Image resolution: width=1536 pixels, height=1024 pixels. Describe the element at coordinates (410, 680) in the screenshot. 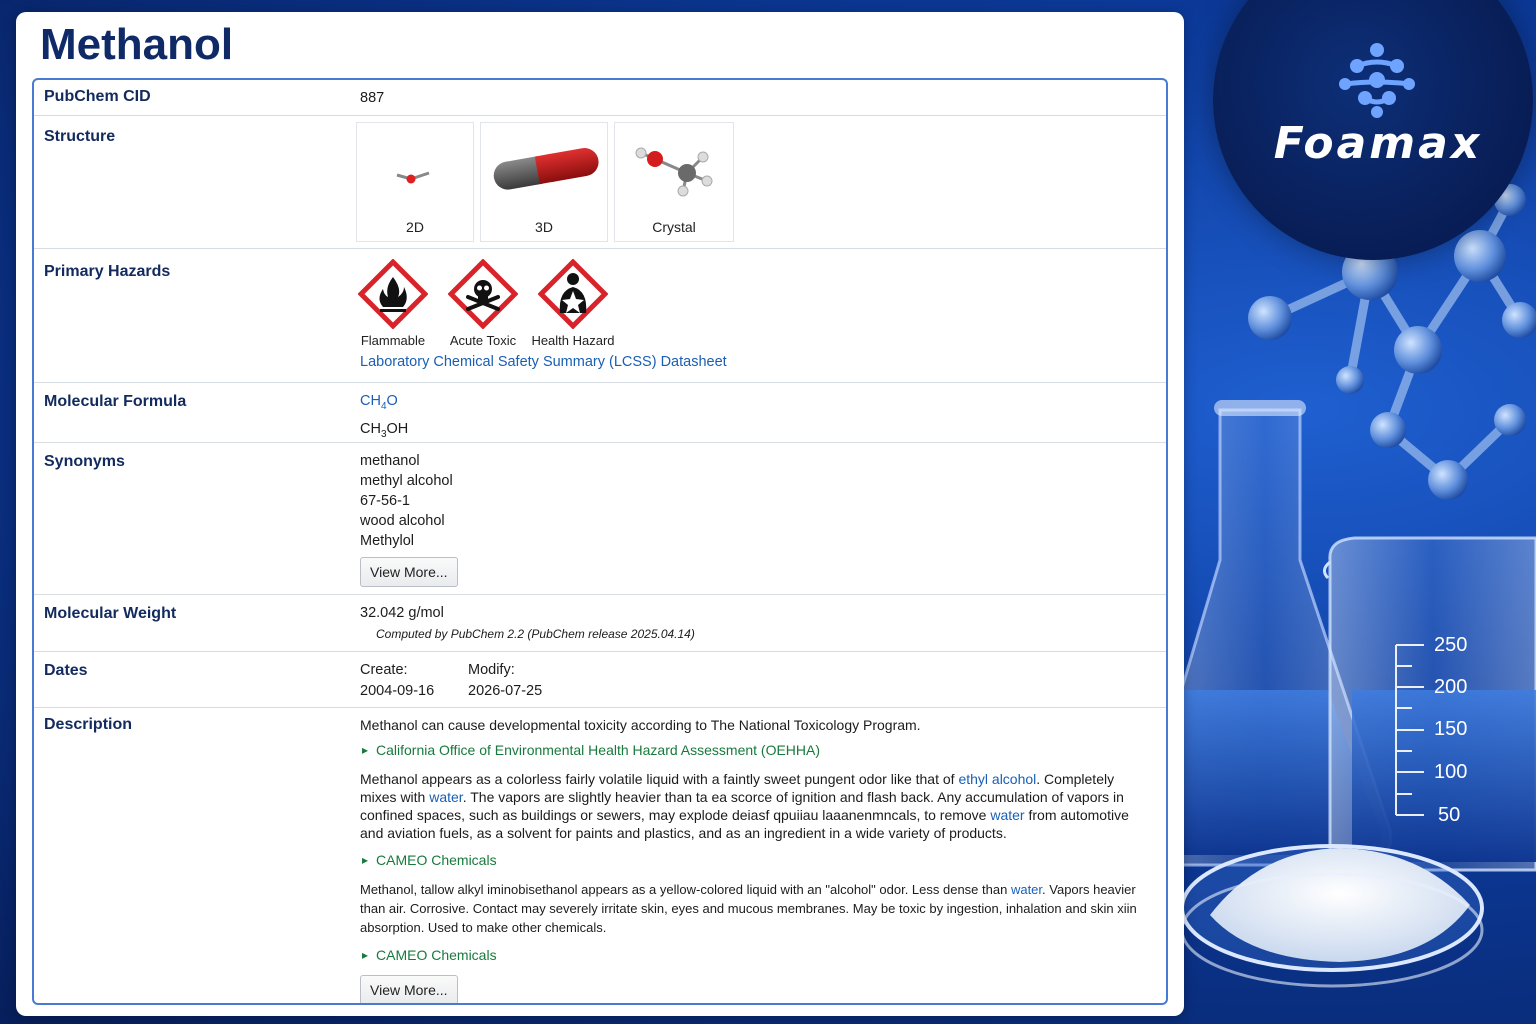

I see `create-date: Create: 2004-09-16` at that location.